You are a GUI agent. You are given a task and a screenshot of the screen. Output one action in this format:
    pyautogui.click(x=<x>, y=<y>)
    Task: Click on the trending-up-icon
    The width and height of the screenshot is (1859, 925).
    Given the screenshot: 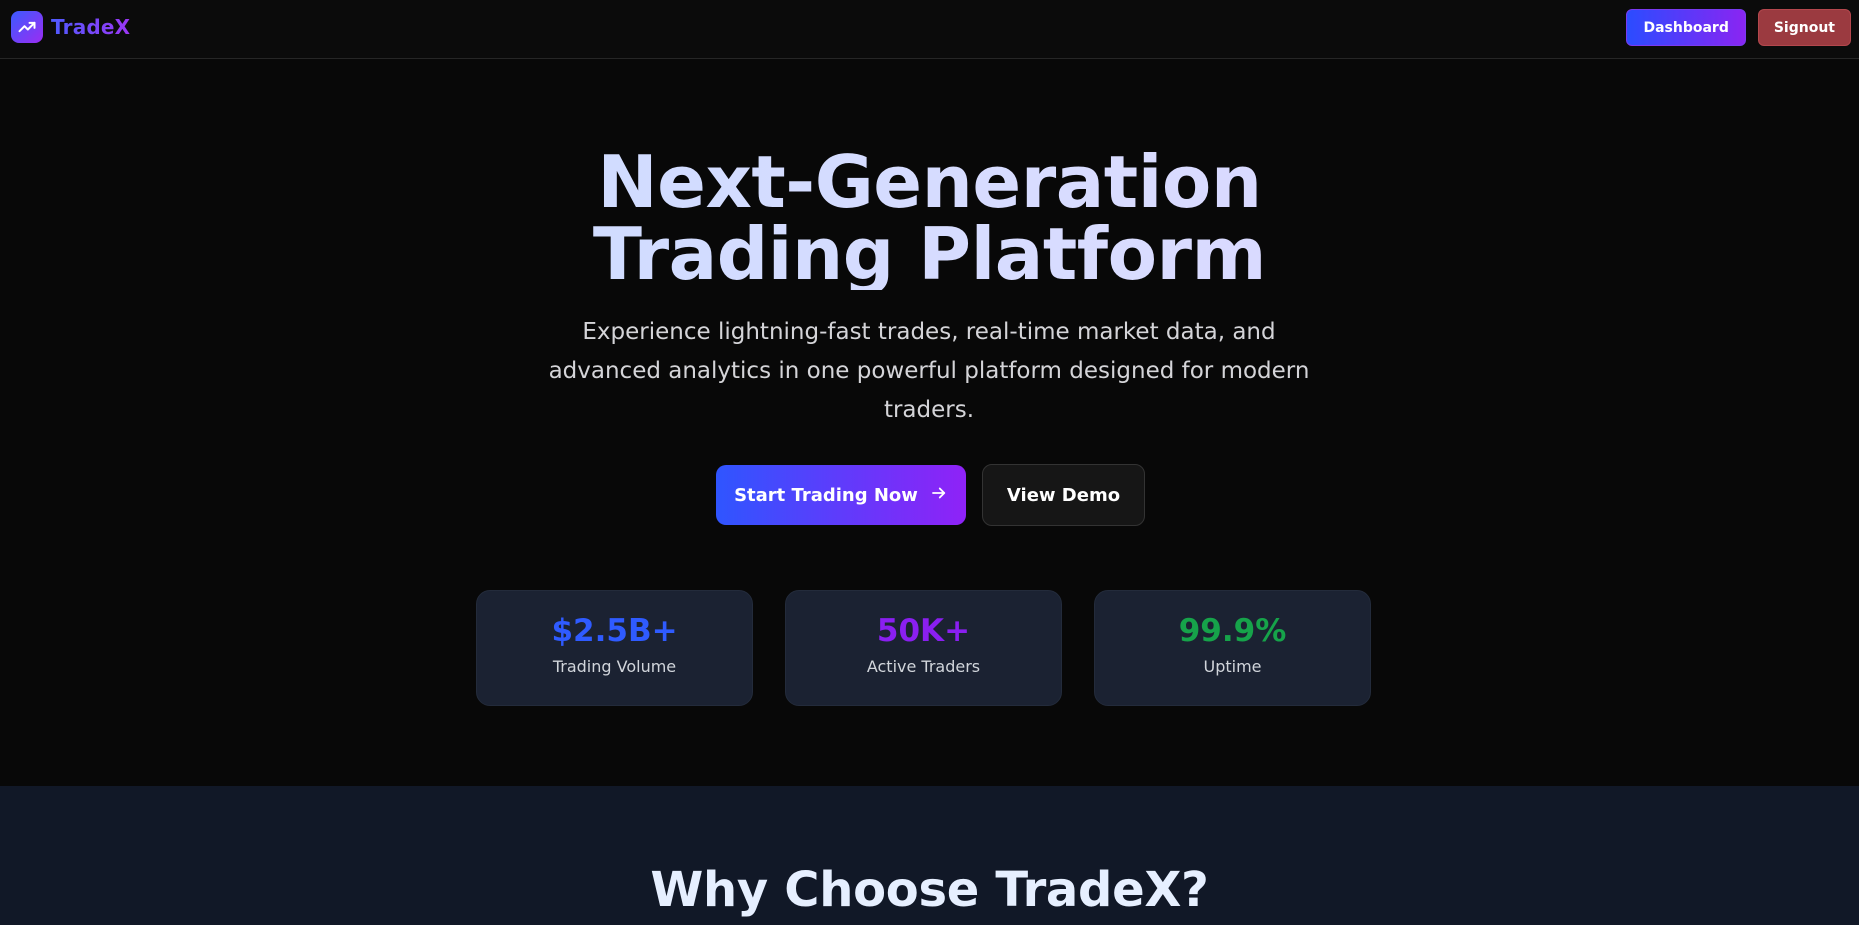 What is the action you would take?
    pyautogui.click(x=27, y=27)
    